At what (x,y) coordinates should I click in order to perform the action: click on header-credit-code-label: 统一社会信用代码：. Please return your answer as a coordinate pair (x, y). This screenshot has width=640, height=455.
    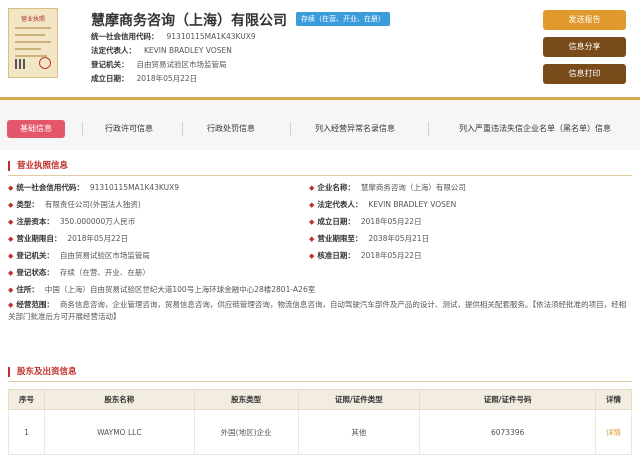
    Looking at the image, I should click on (125, 36).